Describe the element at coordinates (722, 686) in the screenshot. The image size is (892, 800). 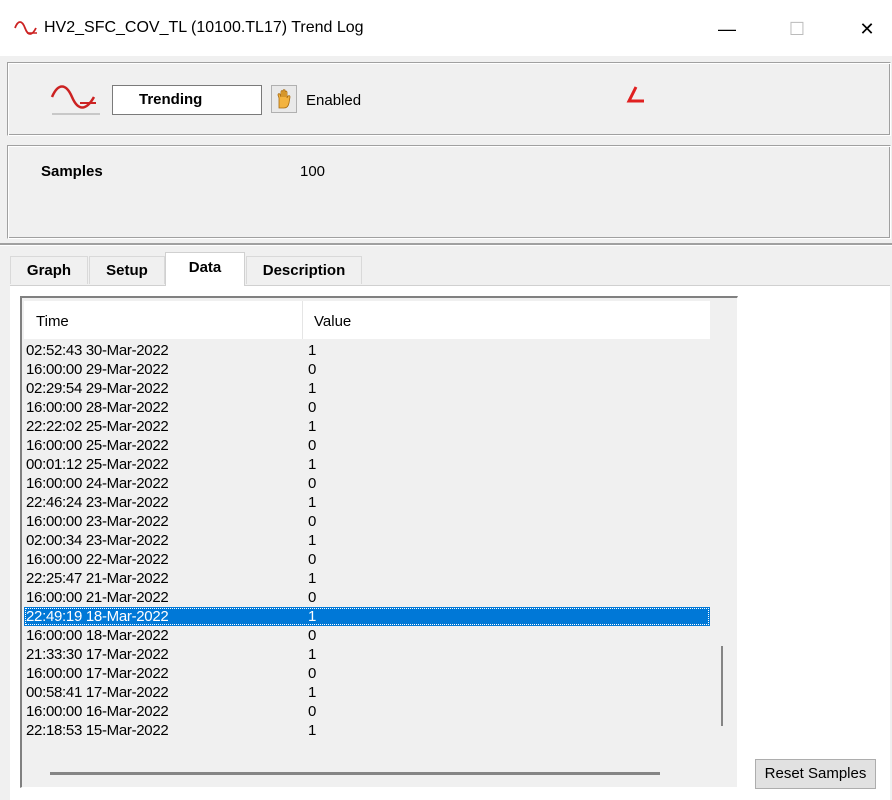
I see `vertical-scroll-thumb` at that location.